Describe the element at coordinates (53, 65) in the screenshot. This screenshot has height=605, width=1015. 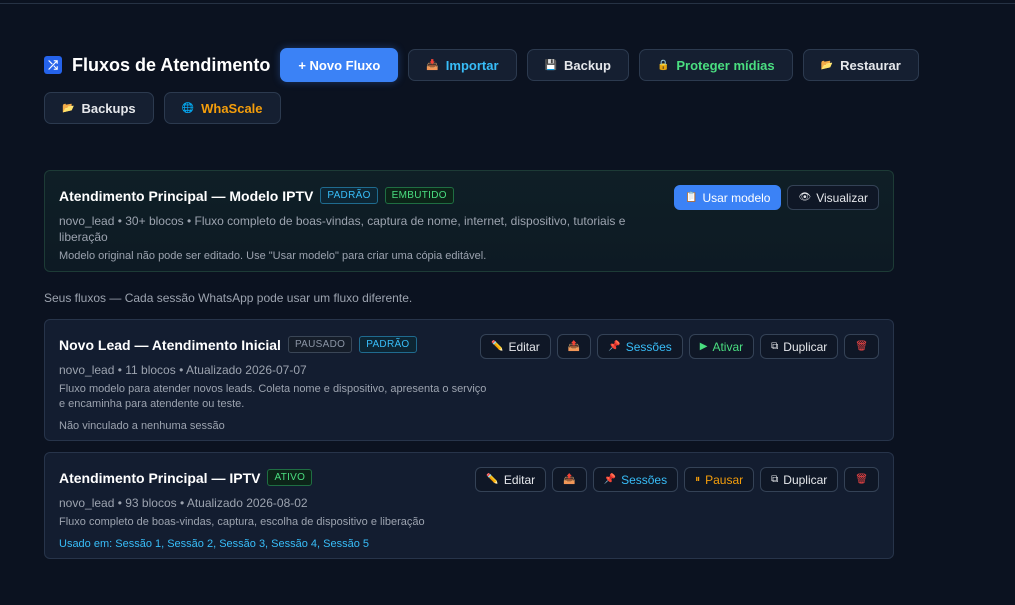
I see `shuffle-icon: ⤮` at that location.